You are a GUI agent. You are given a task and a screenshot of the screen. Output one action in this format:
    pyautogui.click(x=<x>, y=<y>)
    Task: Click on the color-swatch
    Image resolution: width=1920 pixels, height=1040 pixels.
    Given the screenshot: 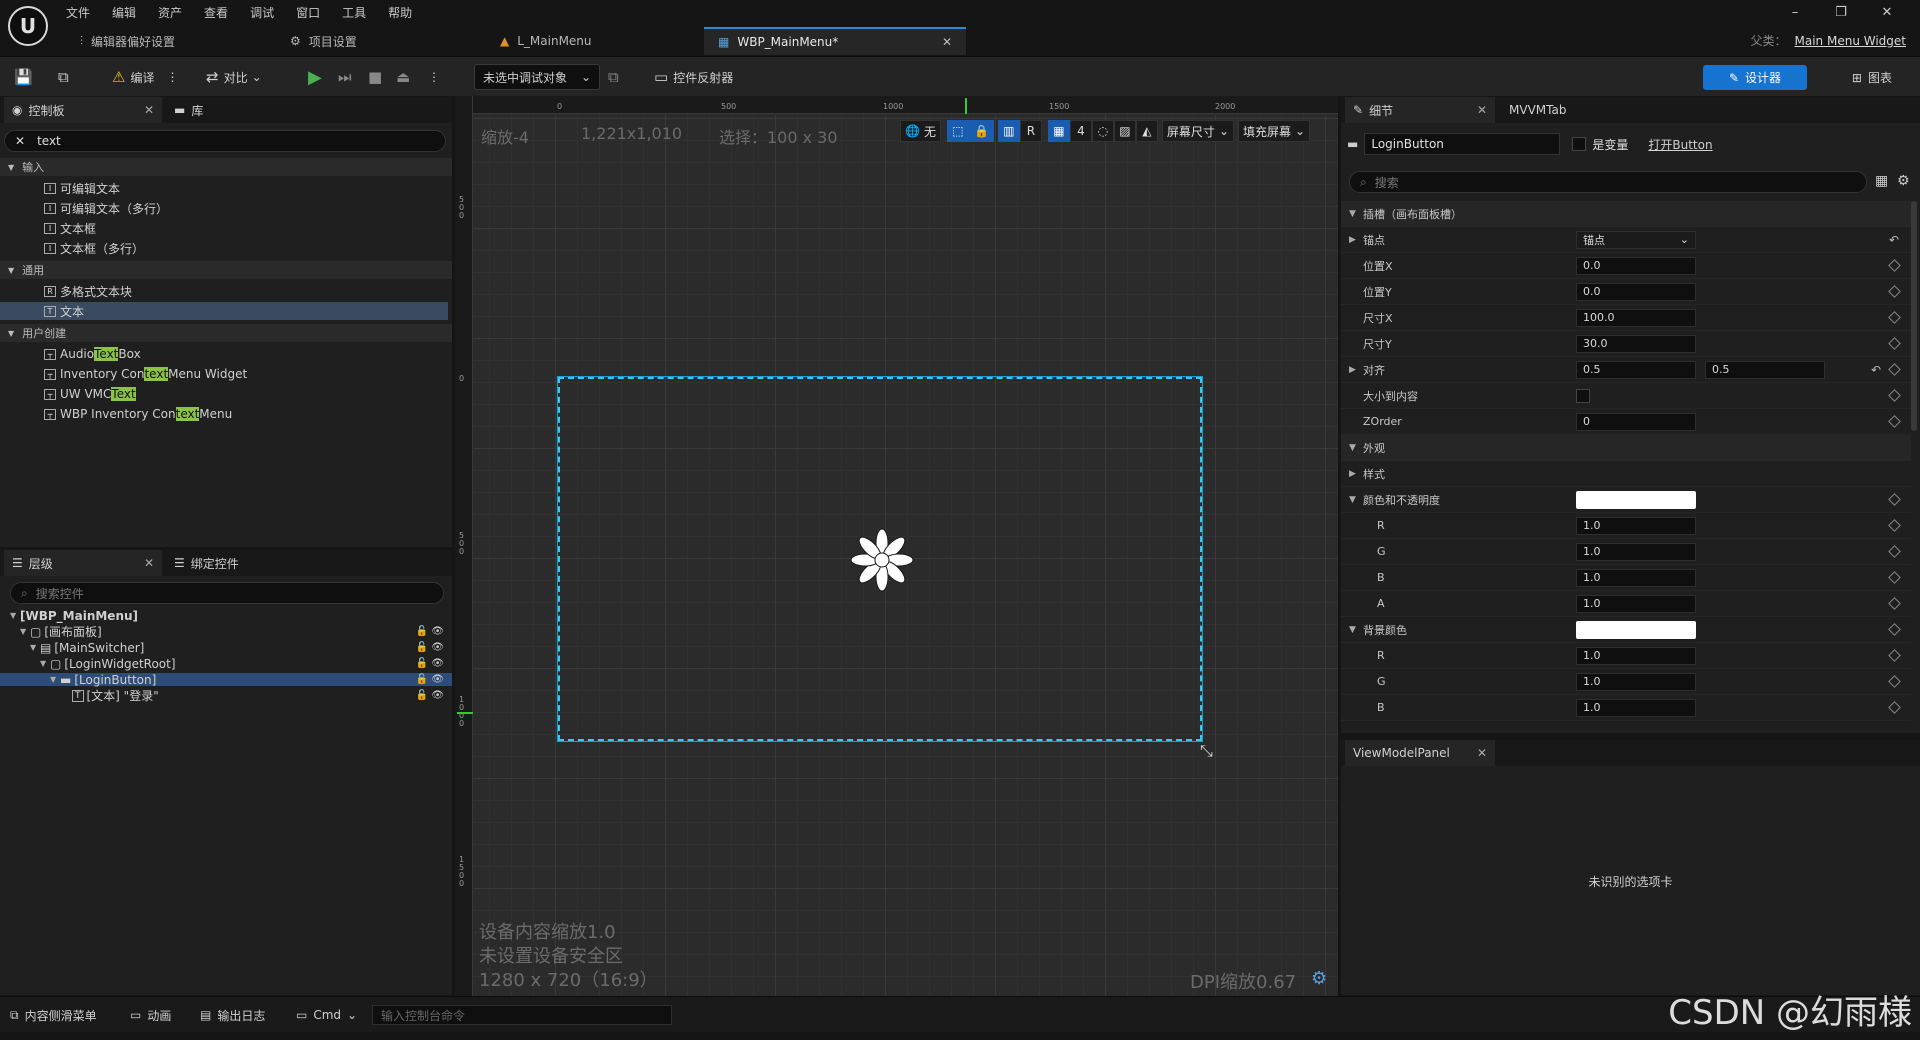 What is the action you would take?
    pyautogui.click(x=1636, y=499)
    